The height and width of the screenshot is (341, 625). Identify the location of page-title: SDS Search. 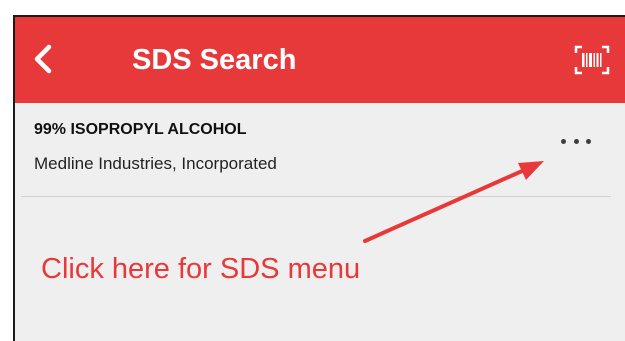
(214, 60).